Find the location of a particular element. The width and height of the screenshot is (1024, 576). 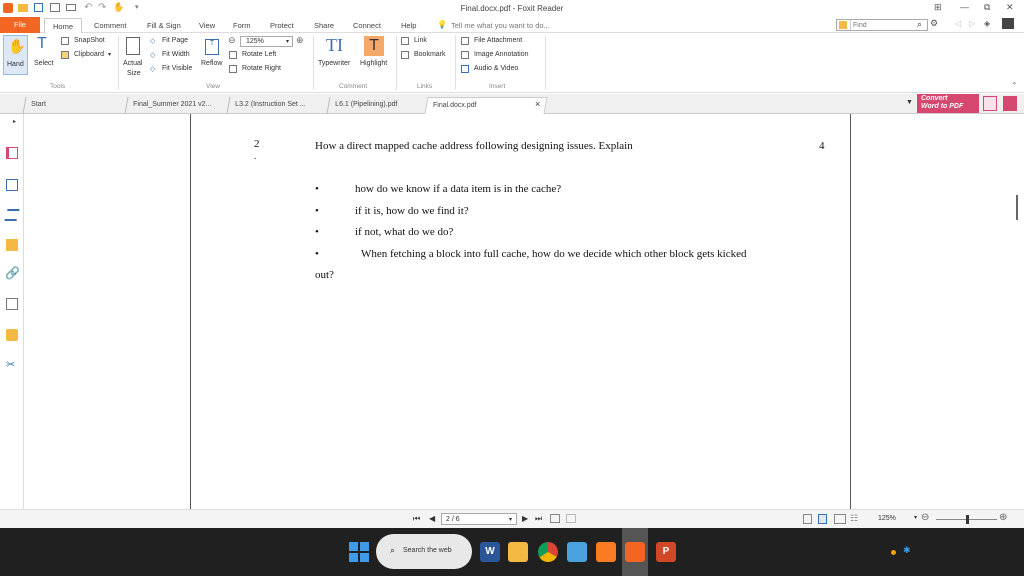

image-annotation-button: Image Annotation is located at coordinates (501, 54).